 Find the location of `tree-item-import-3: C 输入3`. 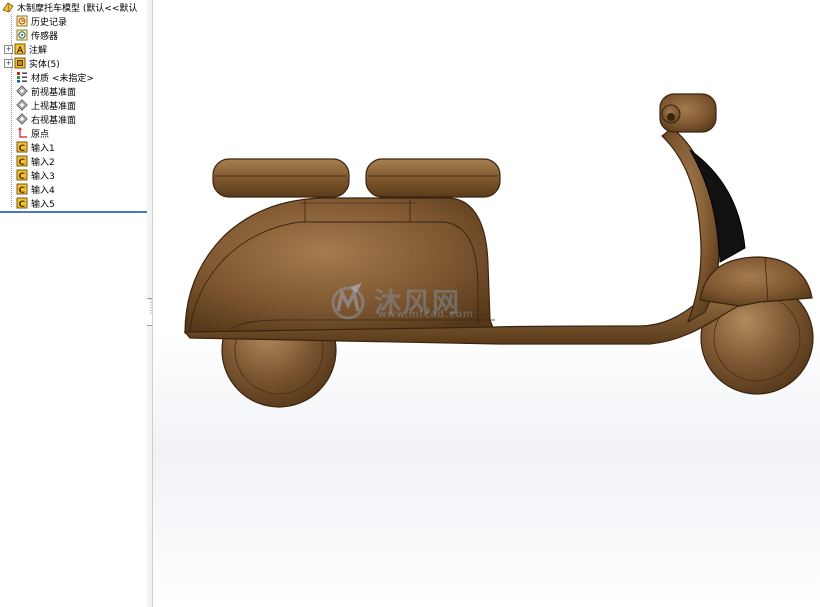

tree-item-import-3: C 输入3 is located at coordinates (35, 175).